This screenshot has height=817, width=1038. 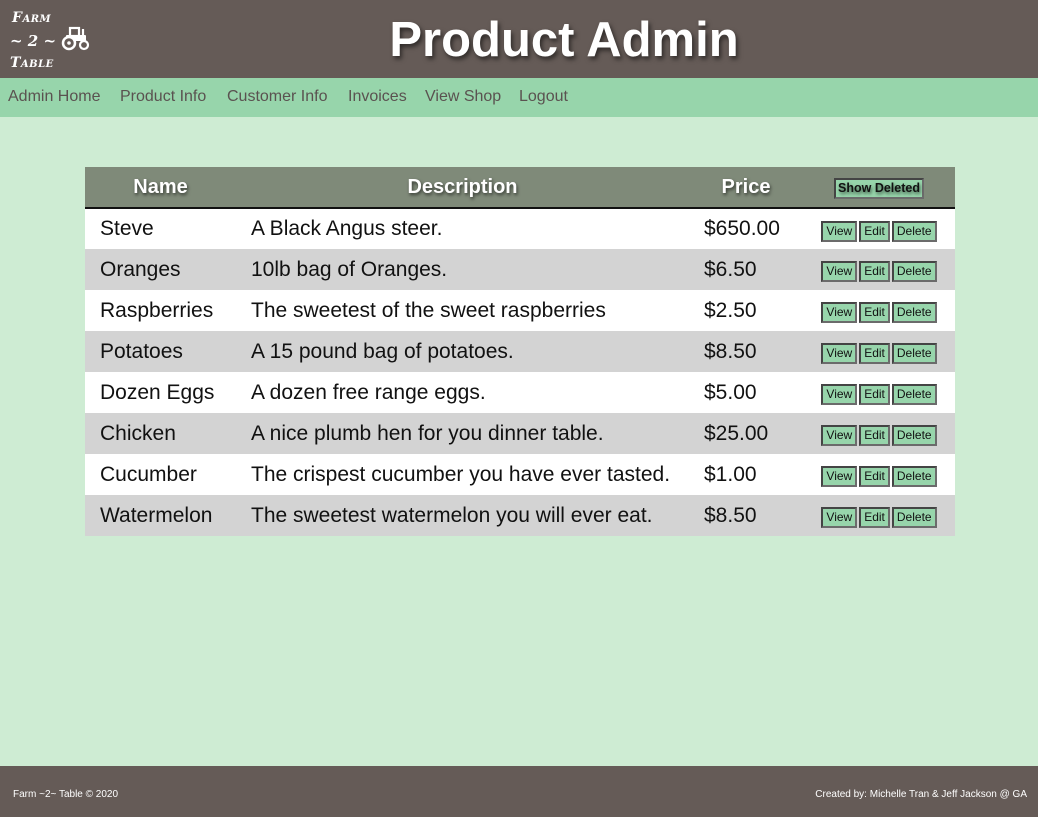 I want to click on product-description: A dozen free range eggs., so click(x=368, y=392).